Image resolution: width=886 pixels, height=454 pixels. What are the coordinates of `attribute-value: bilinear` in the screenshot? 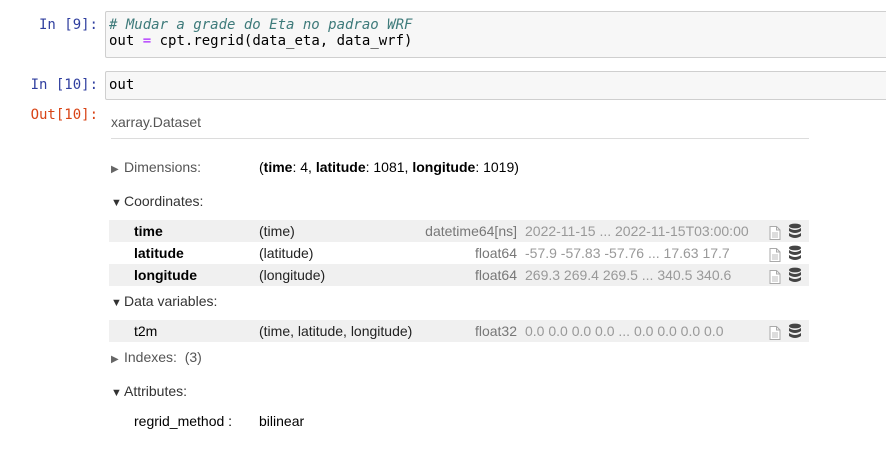 It's located at (282, 421).